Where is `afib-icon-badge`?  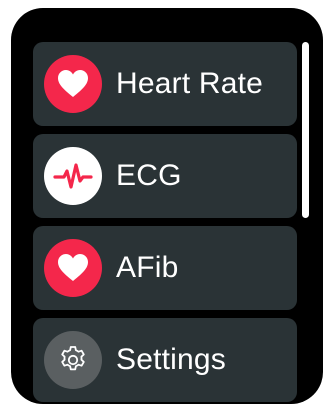 afib-icon-badge is located at coordinates (73, 268).